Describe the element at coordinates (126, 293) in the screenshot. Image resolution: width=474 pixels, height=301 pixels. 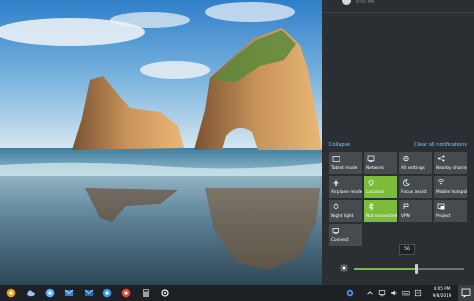
I see `chrome-icon` at that location.